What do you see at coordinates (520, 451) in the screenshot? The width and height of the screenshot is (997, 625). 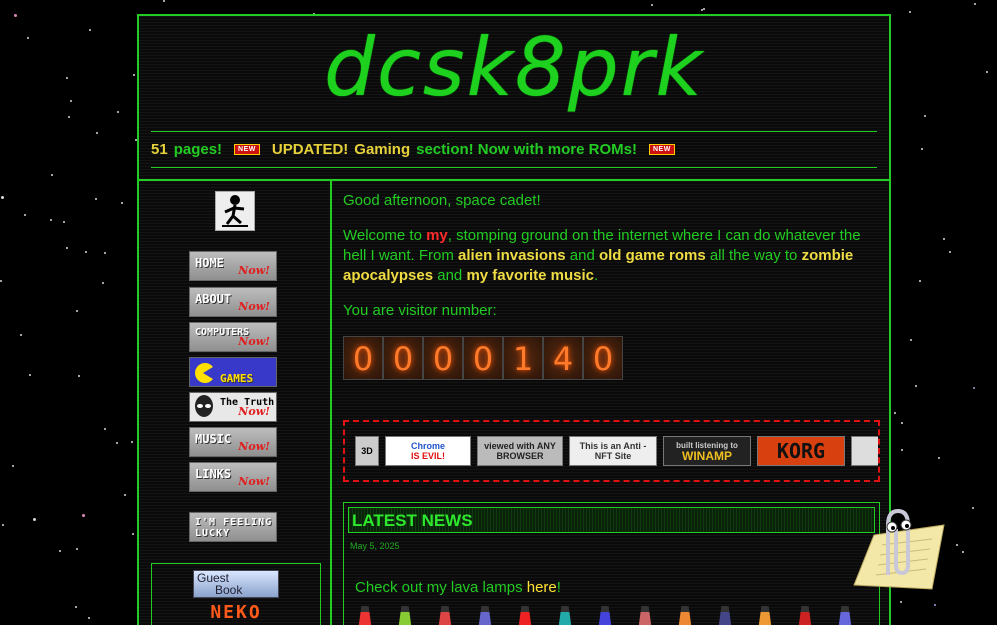 I see `any-browser-badge: viewed with ANY BROWSER` at bounding box center [520, 451].